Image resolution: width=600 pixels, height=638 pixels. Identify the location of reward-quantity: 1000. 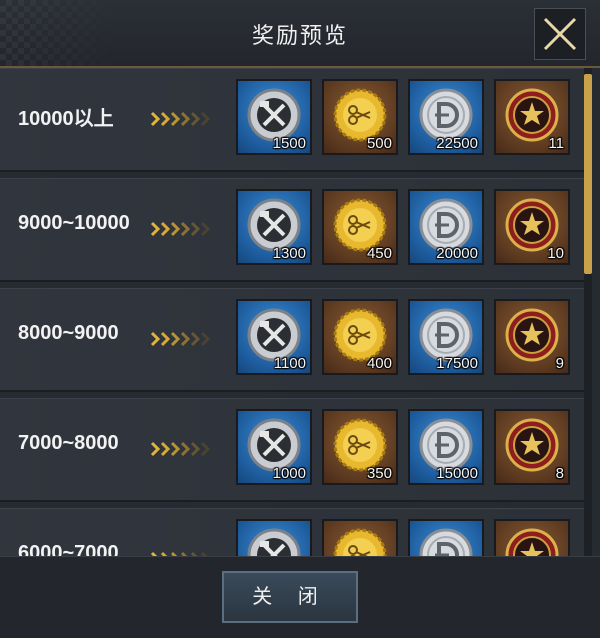
(289, 473).